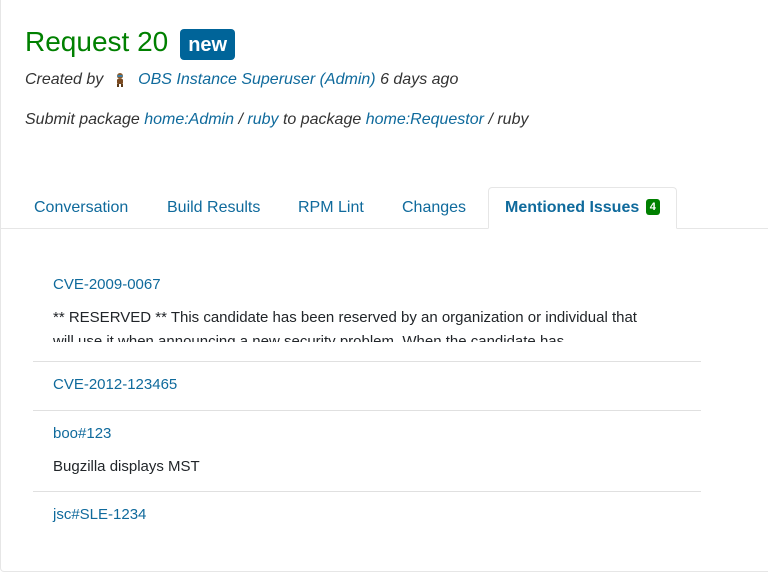  I want to click on request-header: Request 20 new, so click(130, 42).